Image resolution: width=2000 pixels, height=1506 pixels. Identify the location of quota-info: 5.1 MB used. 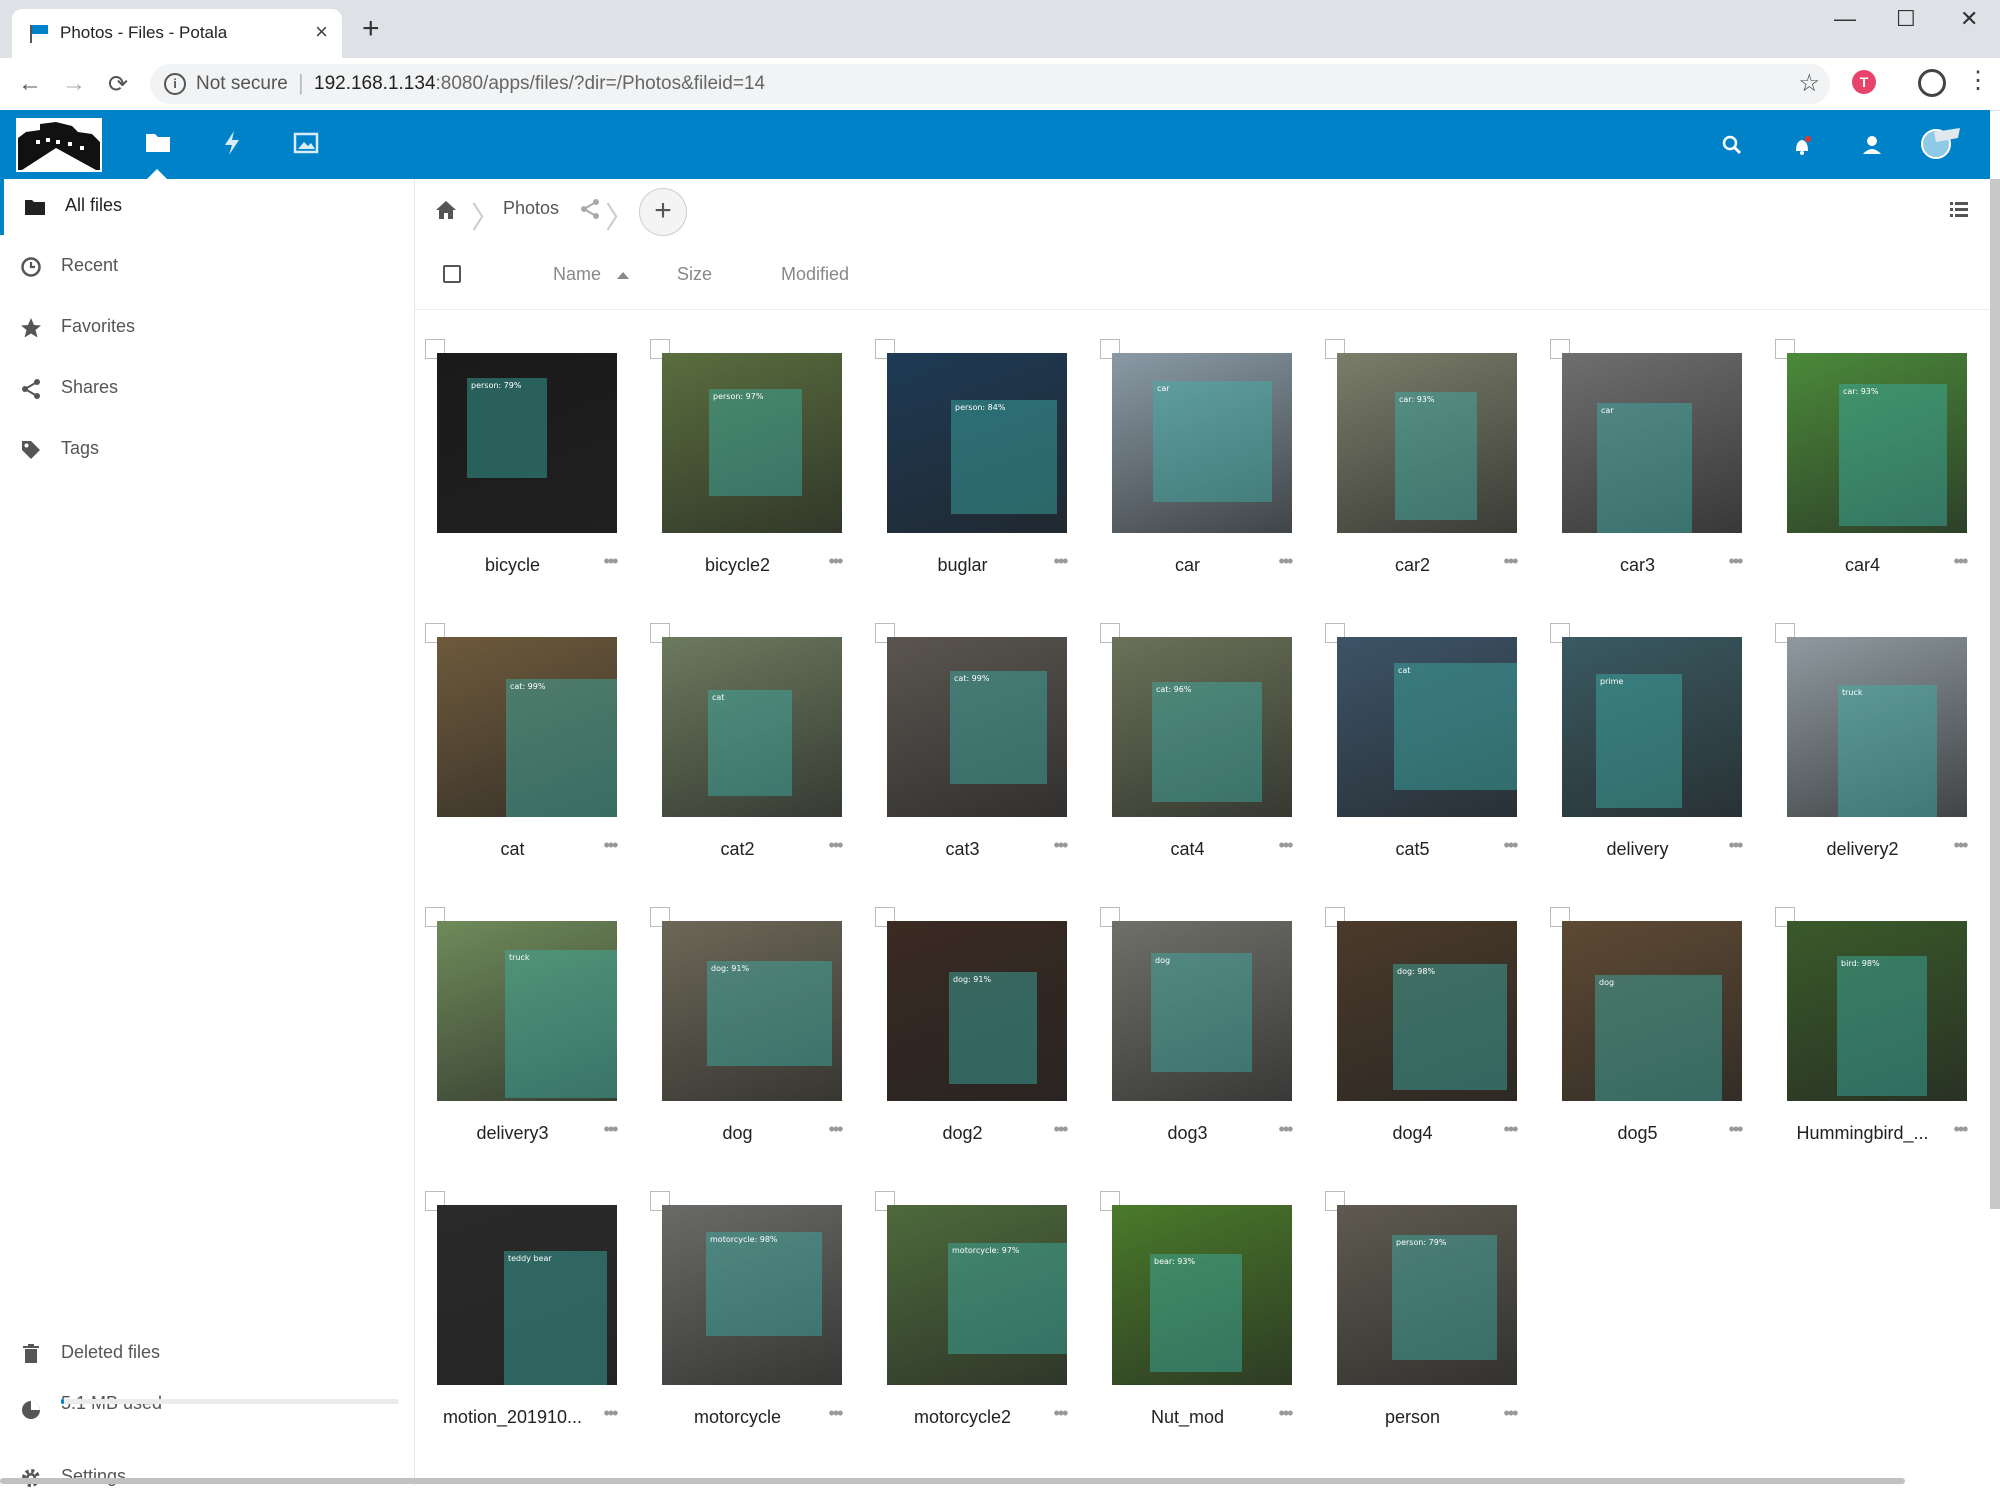
(207, 1405).